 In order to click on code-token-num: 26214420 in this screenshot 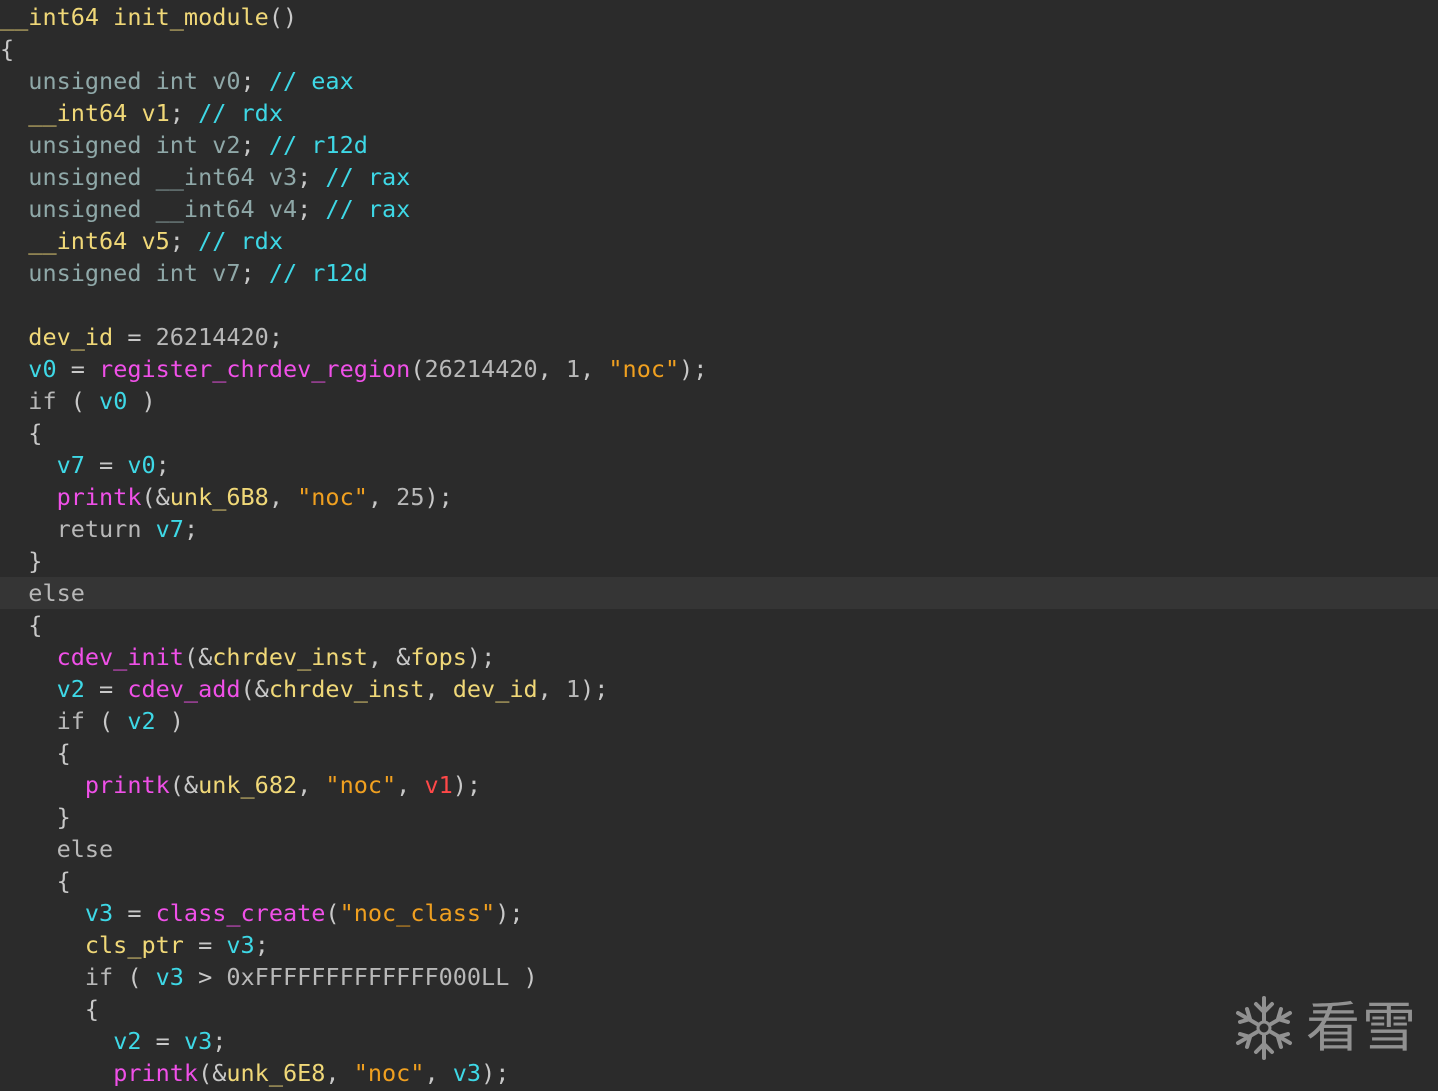, I will do `click(481, 369)`.